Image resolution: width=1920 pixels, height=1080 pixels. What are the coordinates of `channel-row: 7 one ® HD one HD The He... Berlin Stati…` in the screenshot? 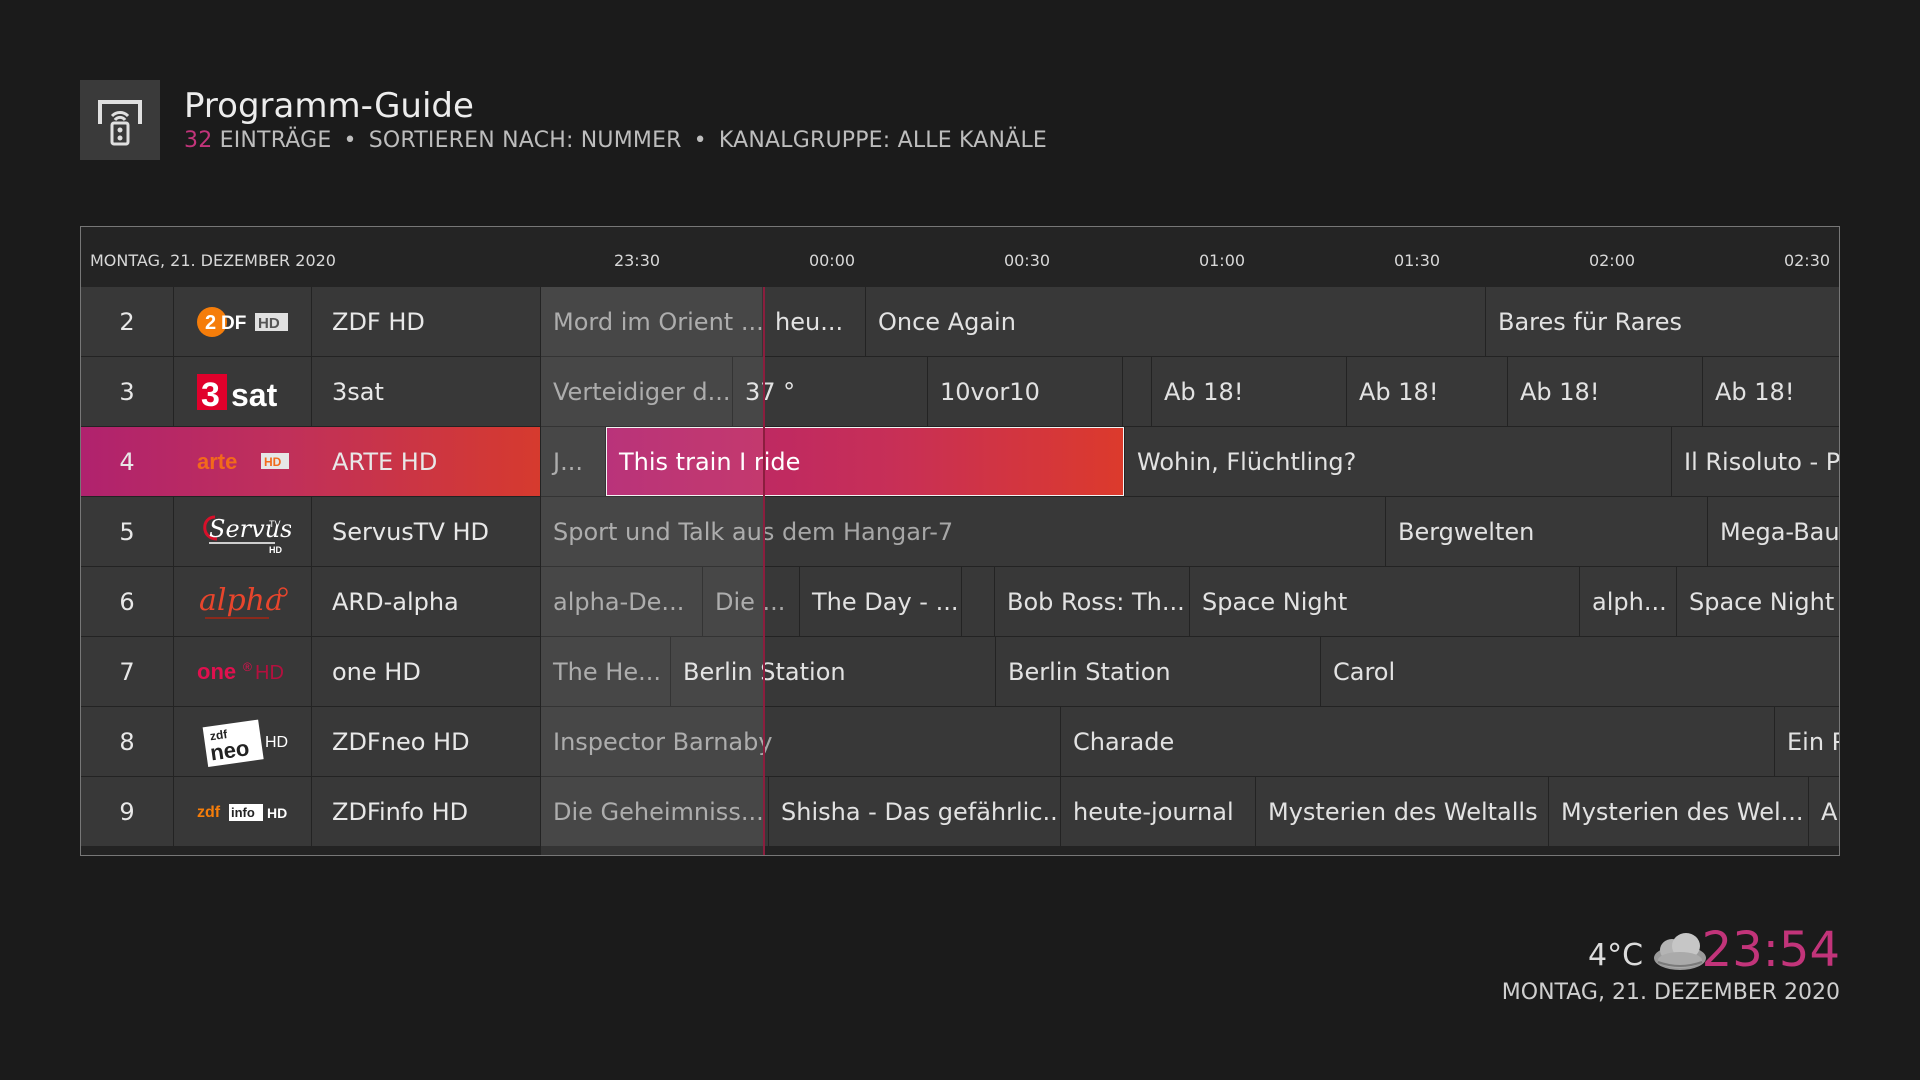 It's located at (960, 671).